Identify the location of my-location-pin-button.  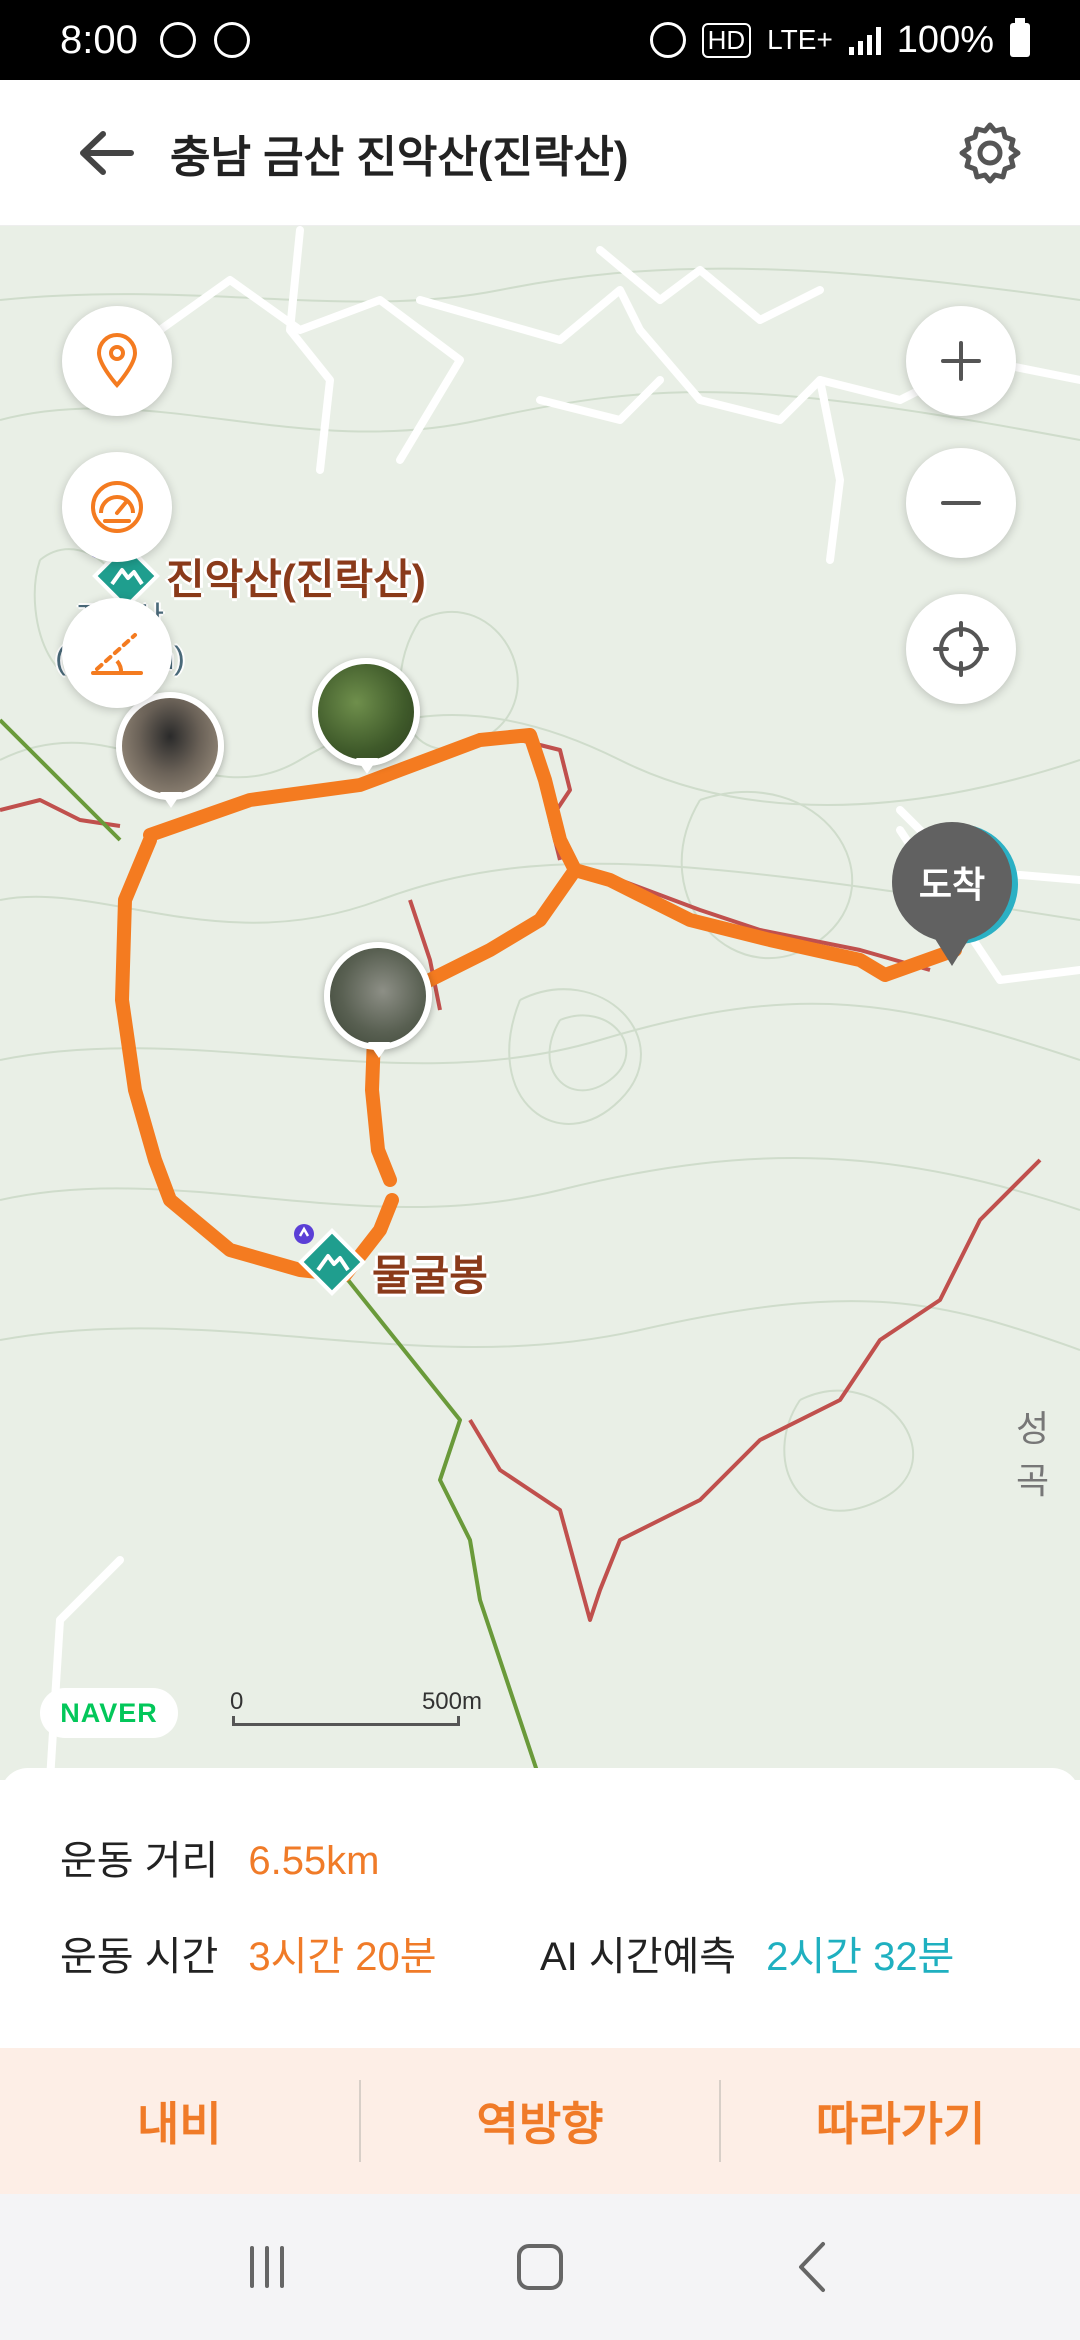
(117, 361).